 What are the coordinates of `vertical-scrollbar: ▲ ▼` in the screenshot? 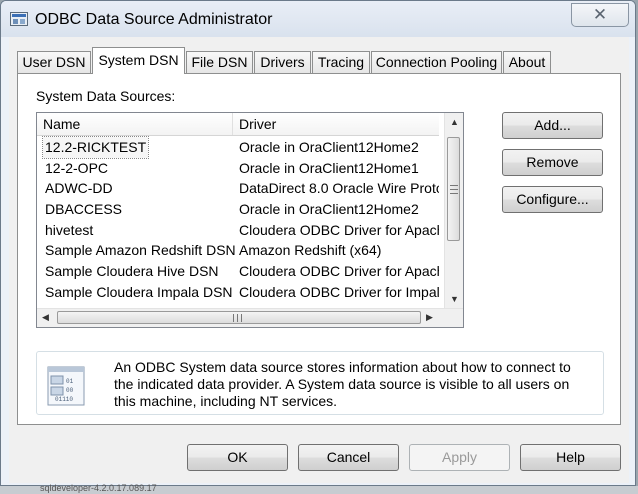 It's located at (453, 211).